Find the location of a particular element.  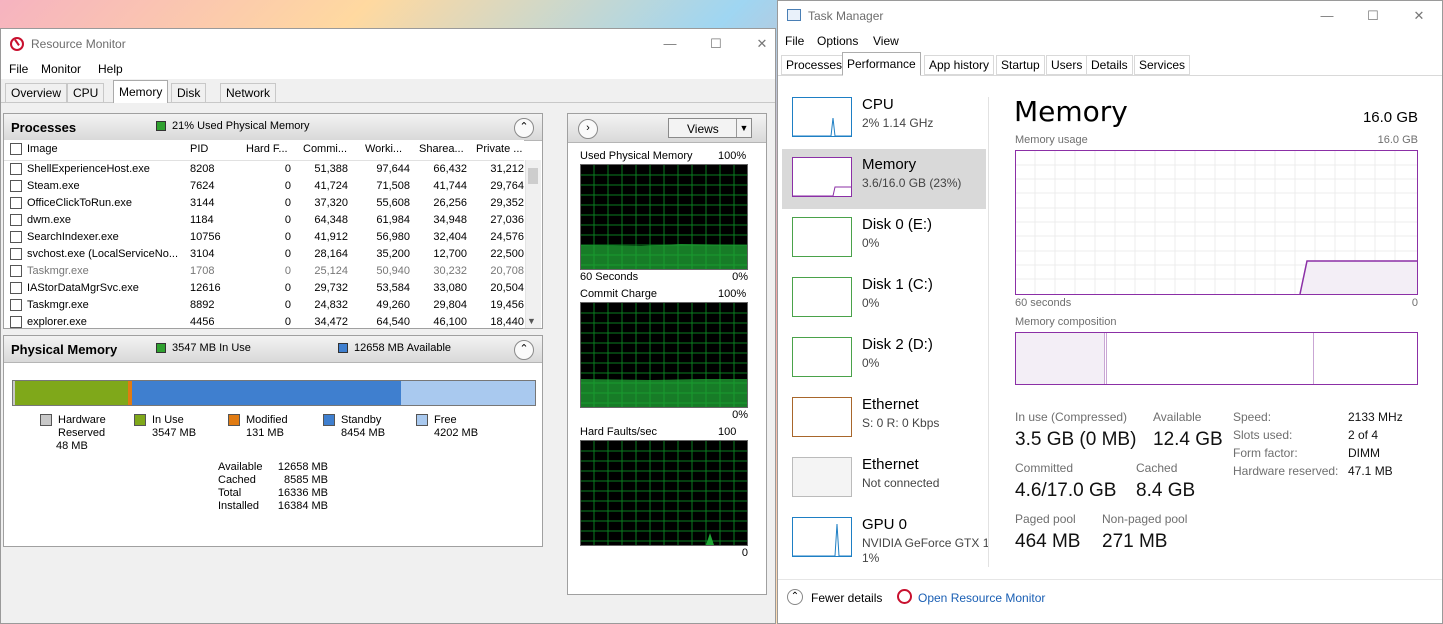

tm-minimize-button: — is located at coordinates (1327, 16).